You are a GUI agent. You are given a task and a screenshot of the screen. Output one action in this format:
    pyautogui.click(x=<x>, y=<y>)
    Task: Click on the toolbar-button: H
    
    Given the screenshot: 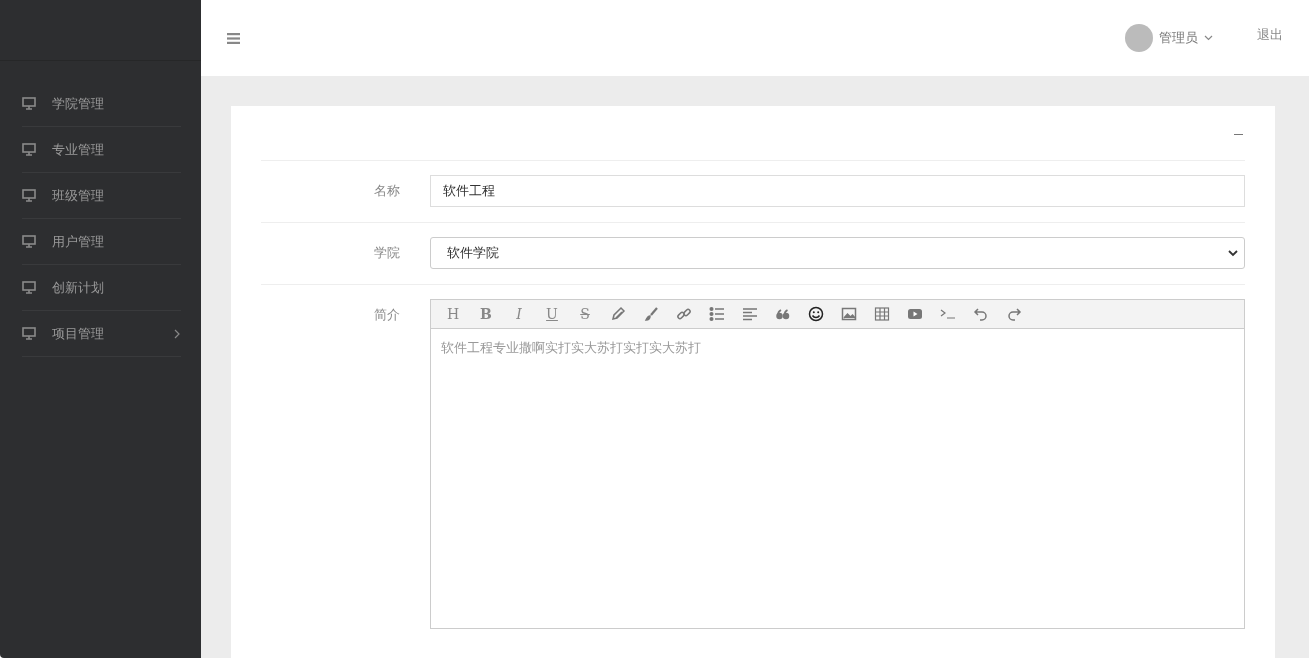 What is the action you would take?
    pyautogui.click(x=453, y=314)
    